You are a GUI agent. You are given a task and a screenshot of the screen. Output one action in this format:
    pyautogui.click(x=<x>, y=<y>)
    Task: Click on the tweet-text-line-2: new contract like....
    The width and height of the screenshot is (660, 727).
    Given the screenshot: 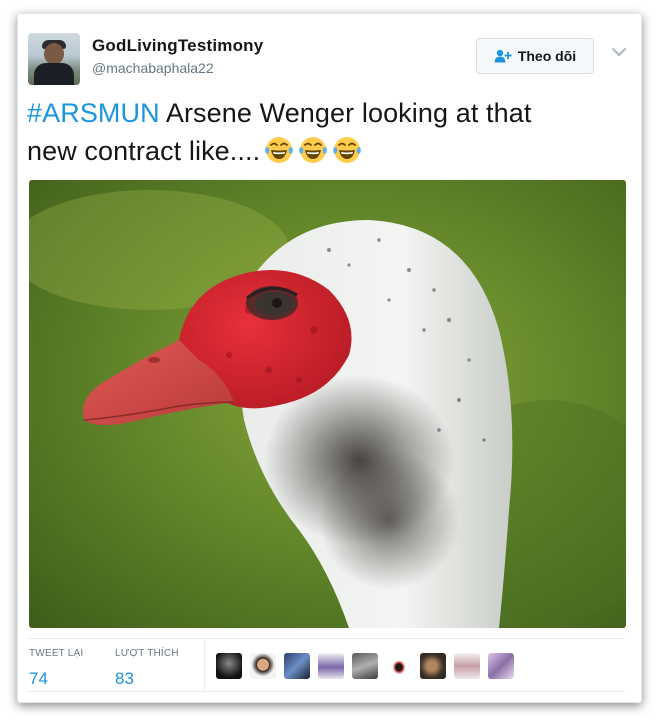 What is the action you would take?
    pyautogui.click(x=144, y=151)
    